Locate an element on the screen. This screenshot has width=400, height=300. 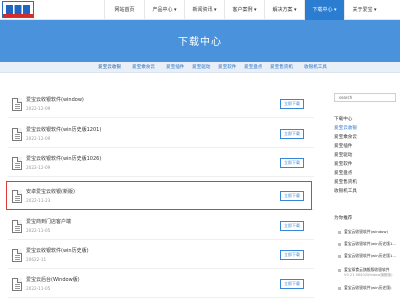
selection-highlight is located at coordinates (159, 195).